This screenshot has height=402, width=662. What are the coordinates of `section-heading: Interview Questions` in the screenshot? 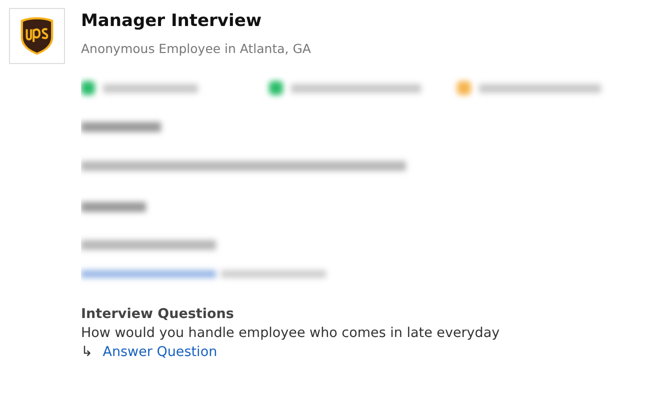 It's located at (157, 314).